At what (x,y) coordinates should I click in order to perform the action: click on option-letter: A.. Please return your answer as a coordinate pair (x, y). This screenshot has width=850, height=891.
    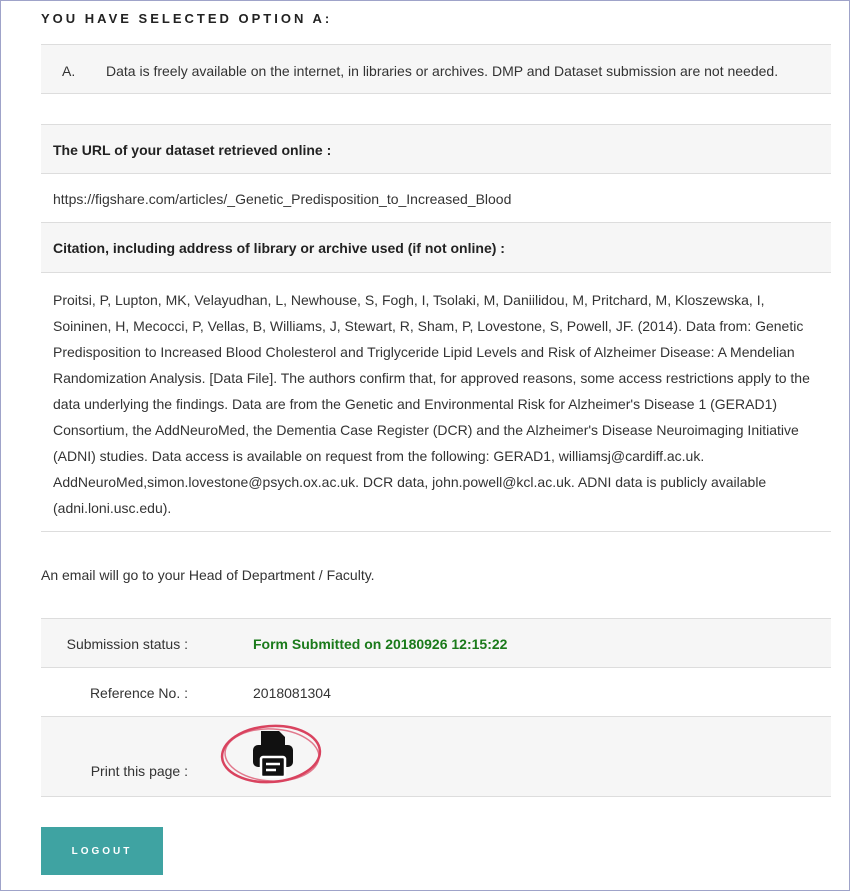
    Looking at the image, I should click on (69, 71).